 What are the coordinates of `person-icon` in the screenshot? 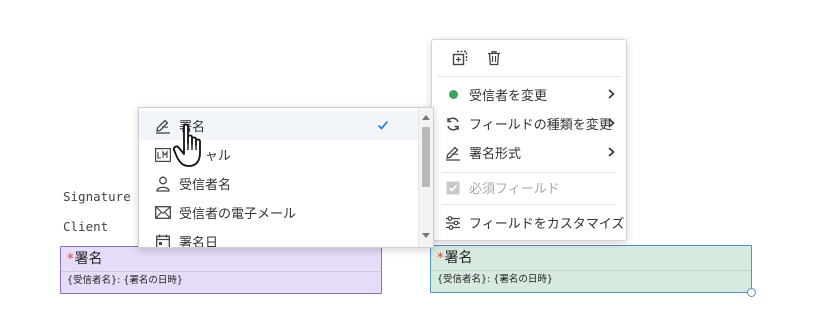 It's located at (163, 184).